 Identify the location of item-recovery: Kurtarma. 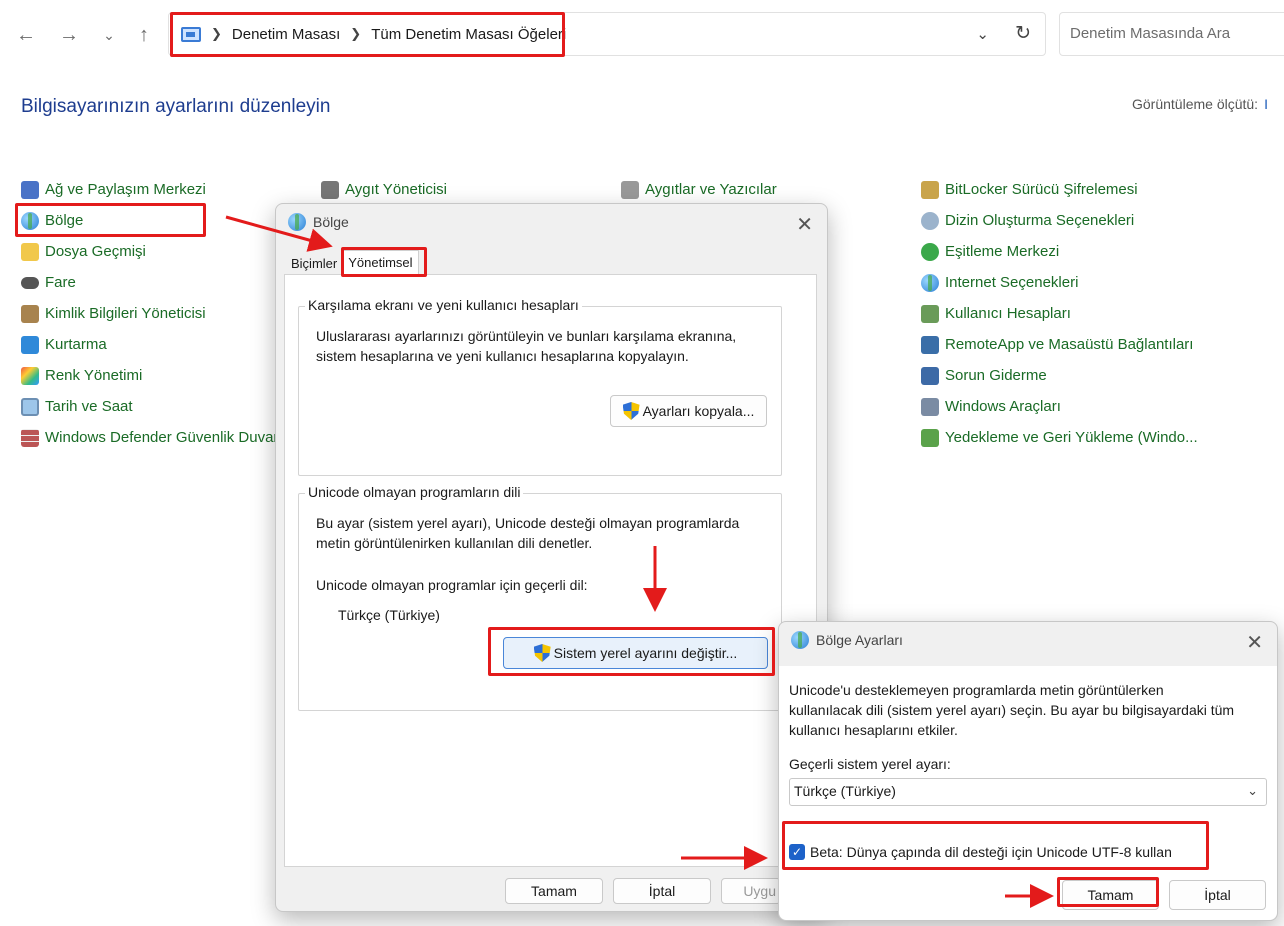
(149, 344).